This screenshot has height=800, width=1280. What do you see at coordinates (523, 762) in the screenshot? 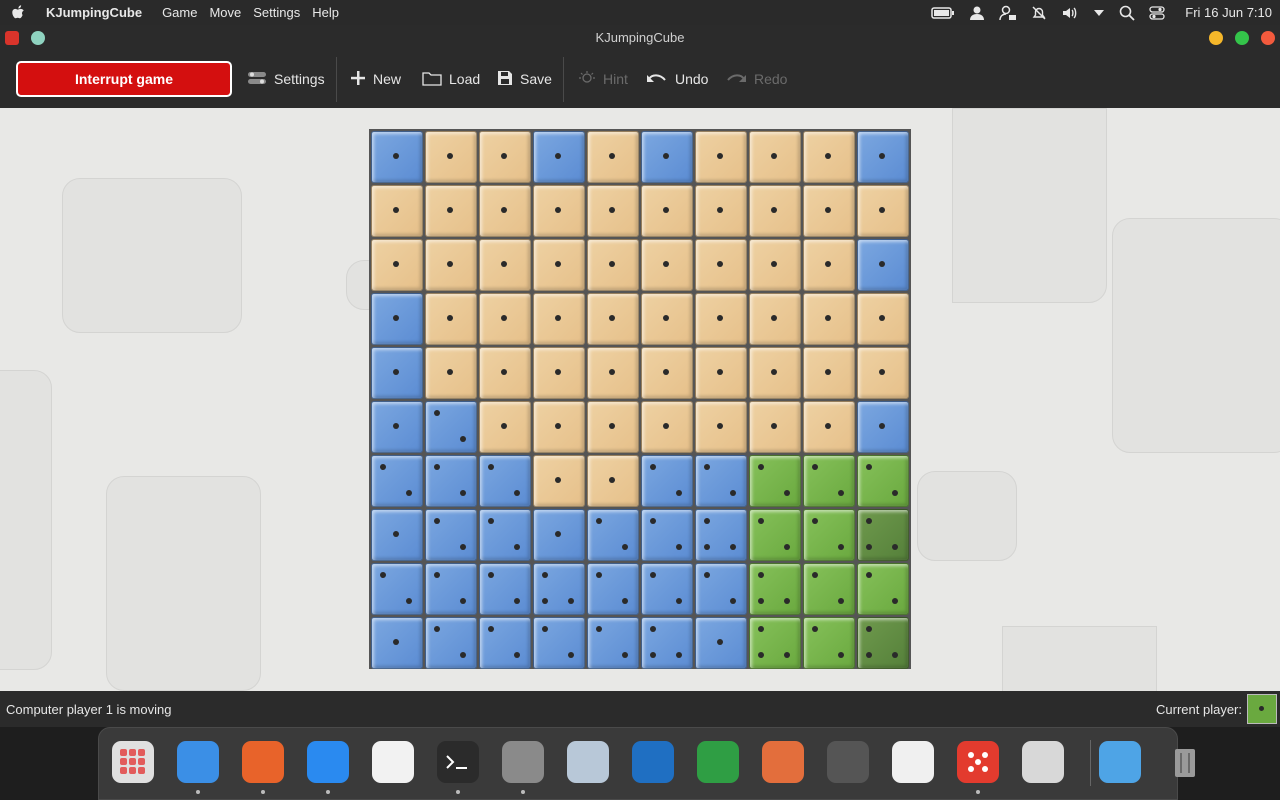
I see `system-preferences-icon` at bounding box center [523, 762].